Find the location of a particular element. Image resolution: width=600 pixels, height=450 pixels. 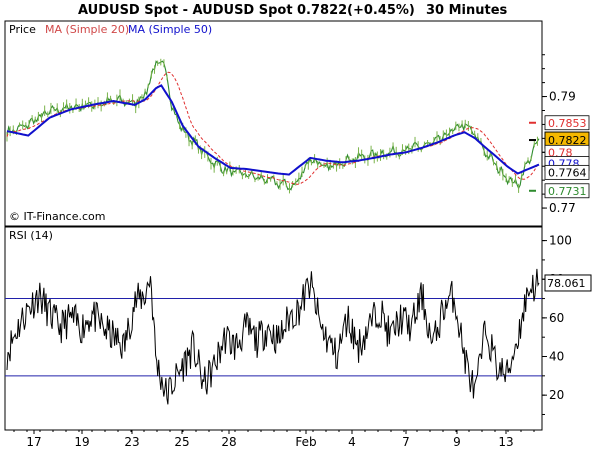

x-tick-label: 4 is located at coordinates (352, 442).